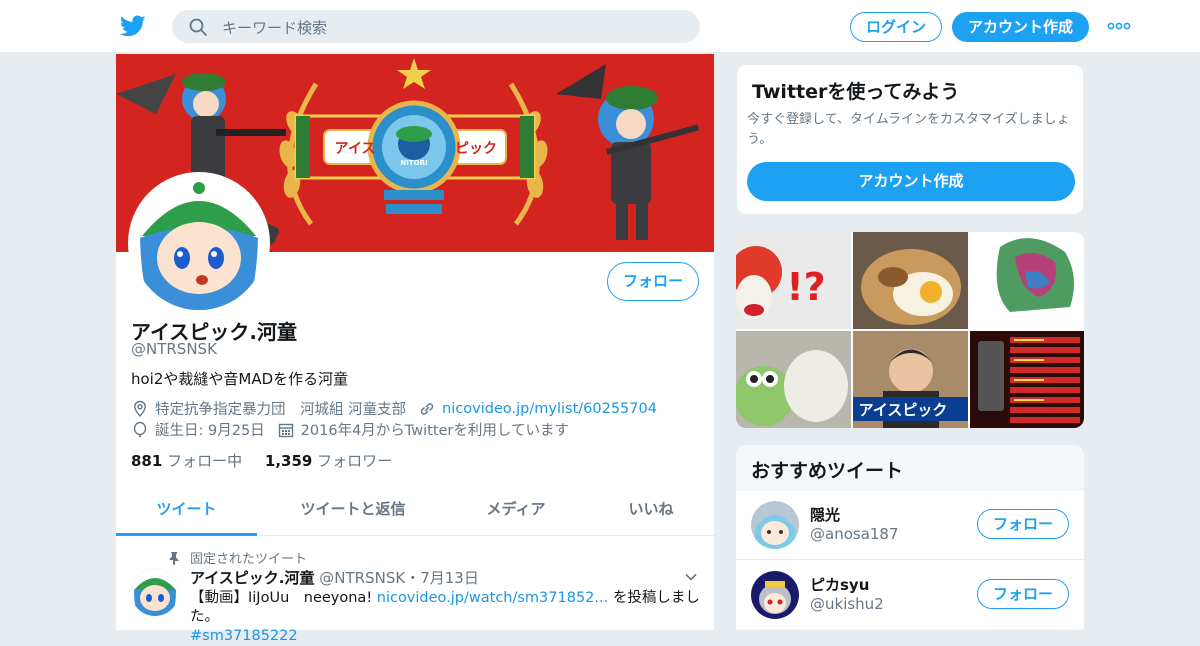 The width and height of the screenshot is (1200, 646). What do you see at coordinates (911, 181) in the screenshot?
I see `create-account-button: アカウント作成` at bounding box center [911, 181].